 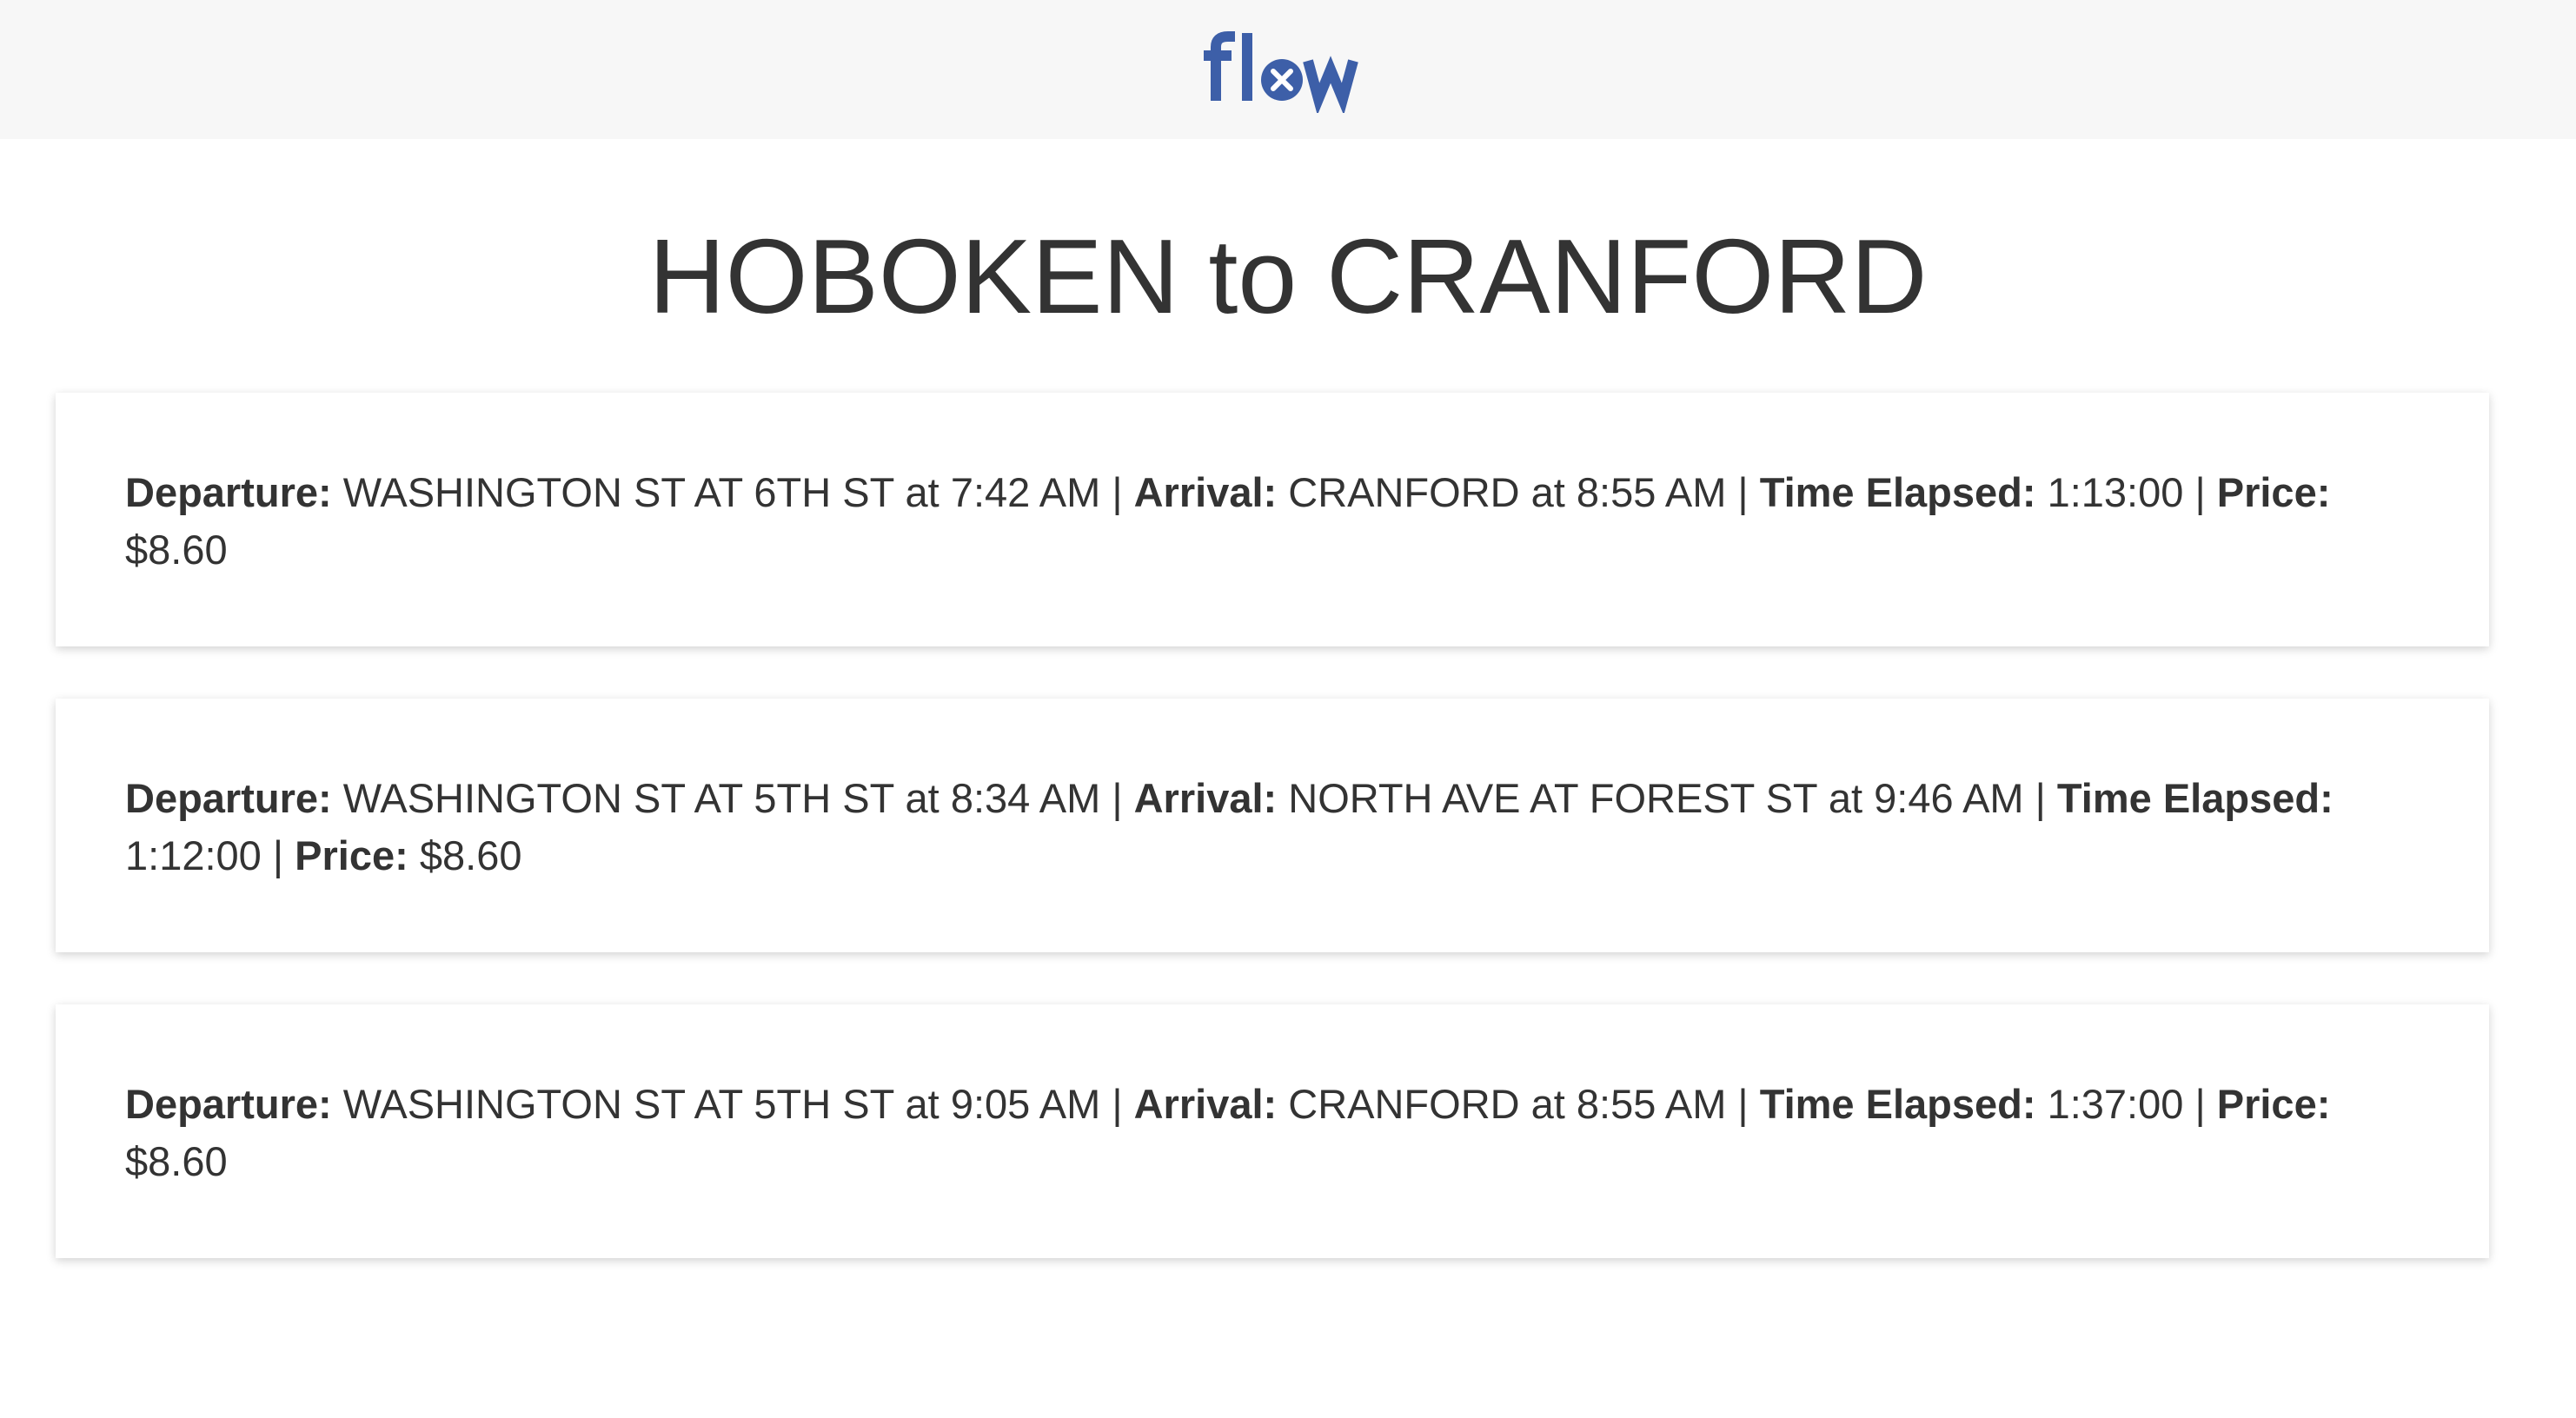 I want to click on page-title: HOBOKEN to CRANFORD, so click(x=1288, y=276).